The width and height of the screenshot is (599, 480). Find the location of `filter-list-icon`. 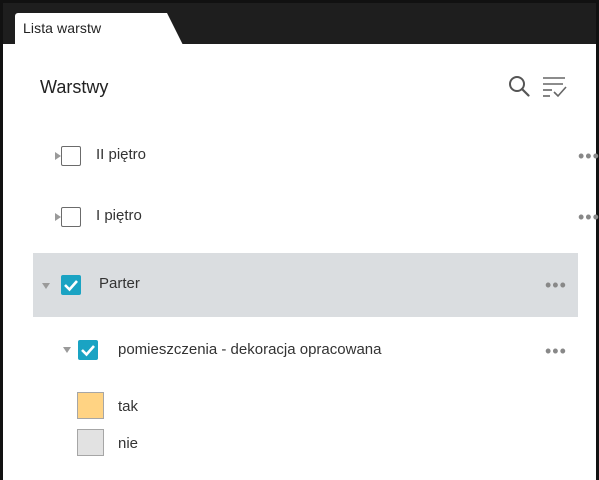

filter-list-icon is located at coordinates (554, 87).